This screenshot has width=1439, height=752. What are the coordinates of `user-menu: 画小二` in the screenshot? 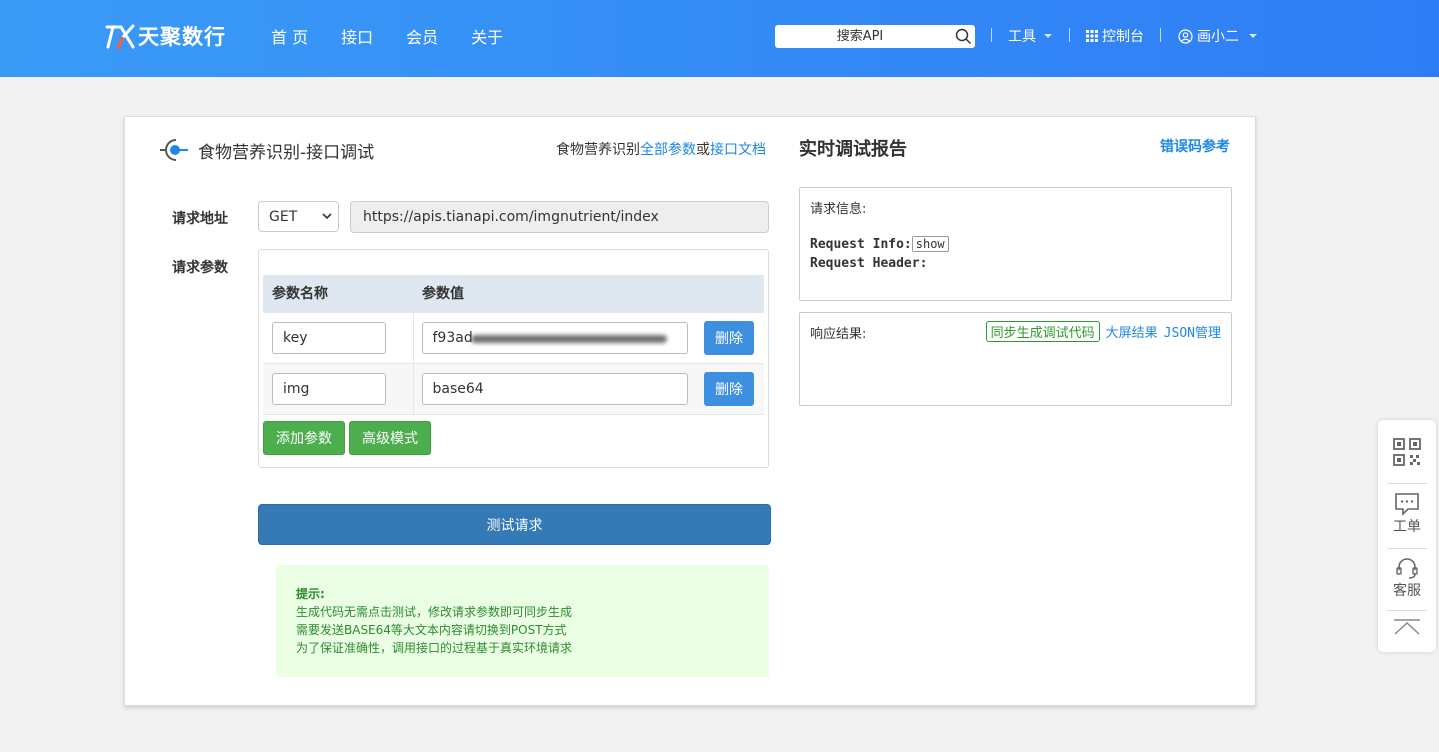 It's located at (1217, 36).